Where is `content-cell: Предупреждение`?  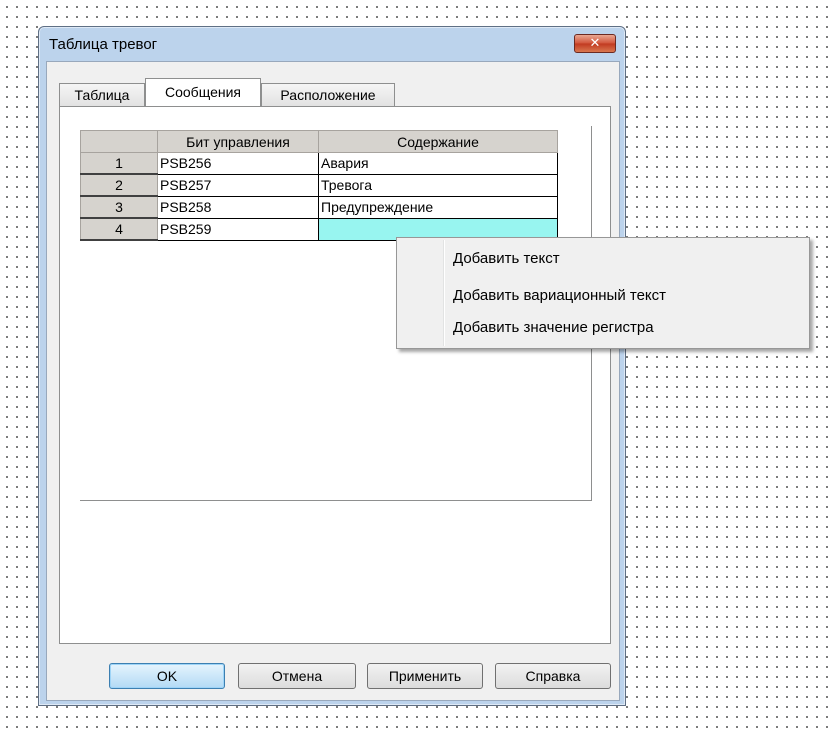 content-cell: Предупреждение is located at coordinates (438, 207).